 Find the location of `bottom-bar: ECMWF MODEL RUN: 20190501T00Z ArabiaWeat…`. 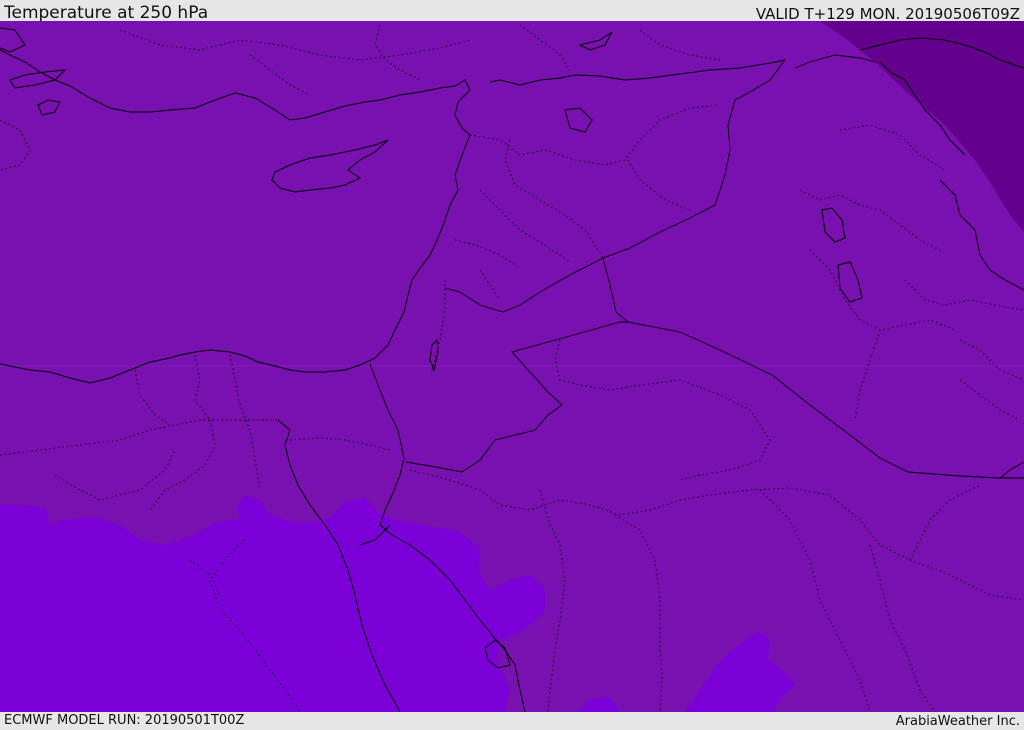

bottom-bar: ECMWF MODEL RUN: 20190501T00Z ArabiaWeat… is located at coordinates (512, 720).